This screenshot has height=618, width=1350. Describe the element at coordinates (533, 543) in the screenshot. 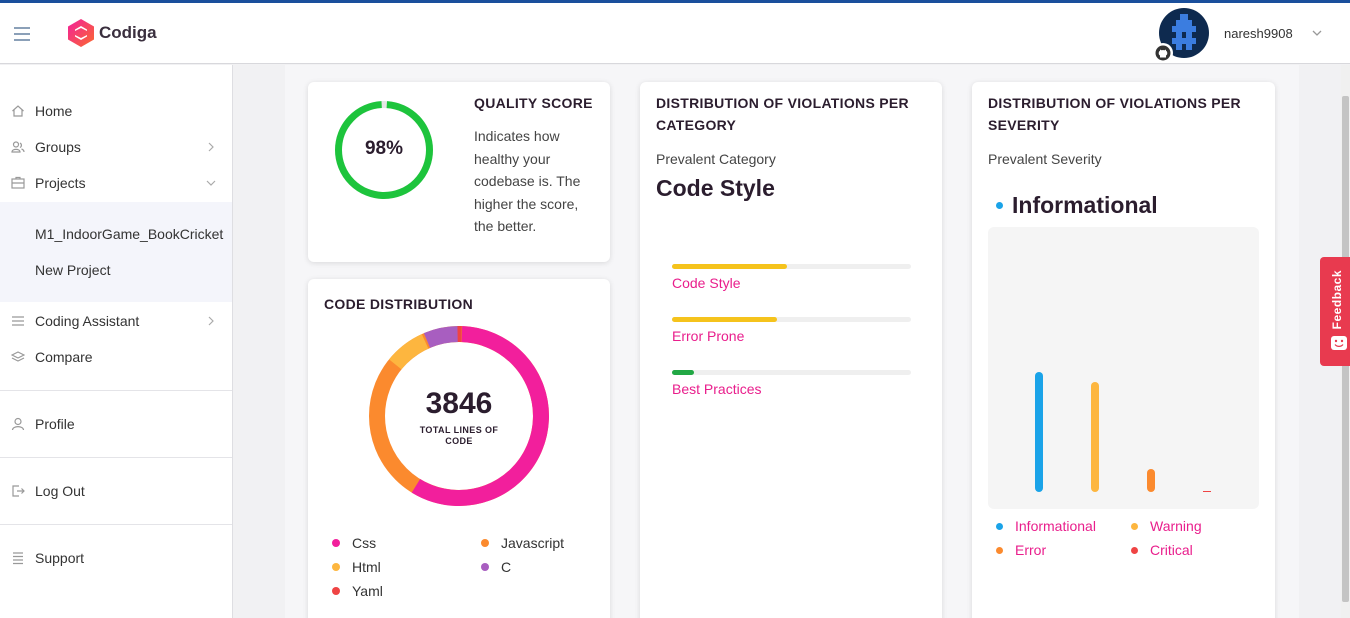

I see `legend-label: Javascript` at that location.